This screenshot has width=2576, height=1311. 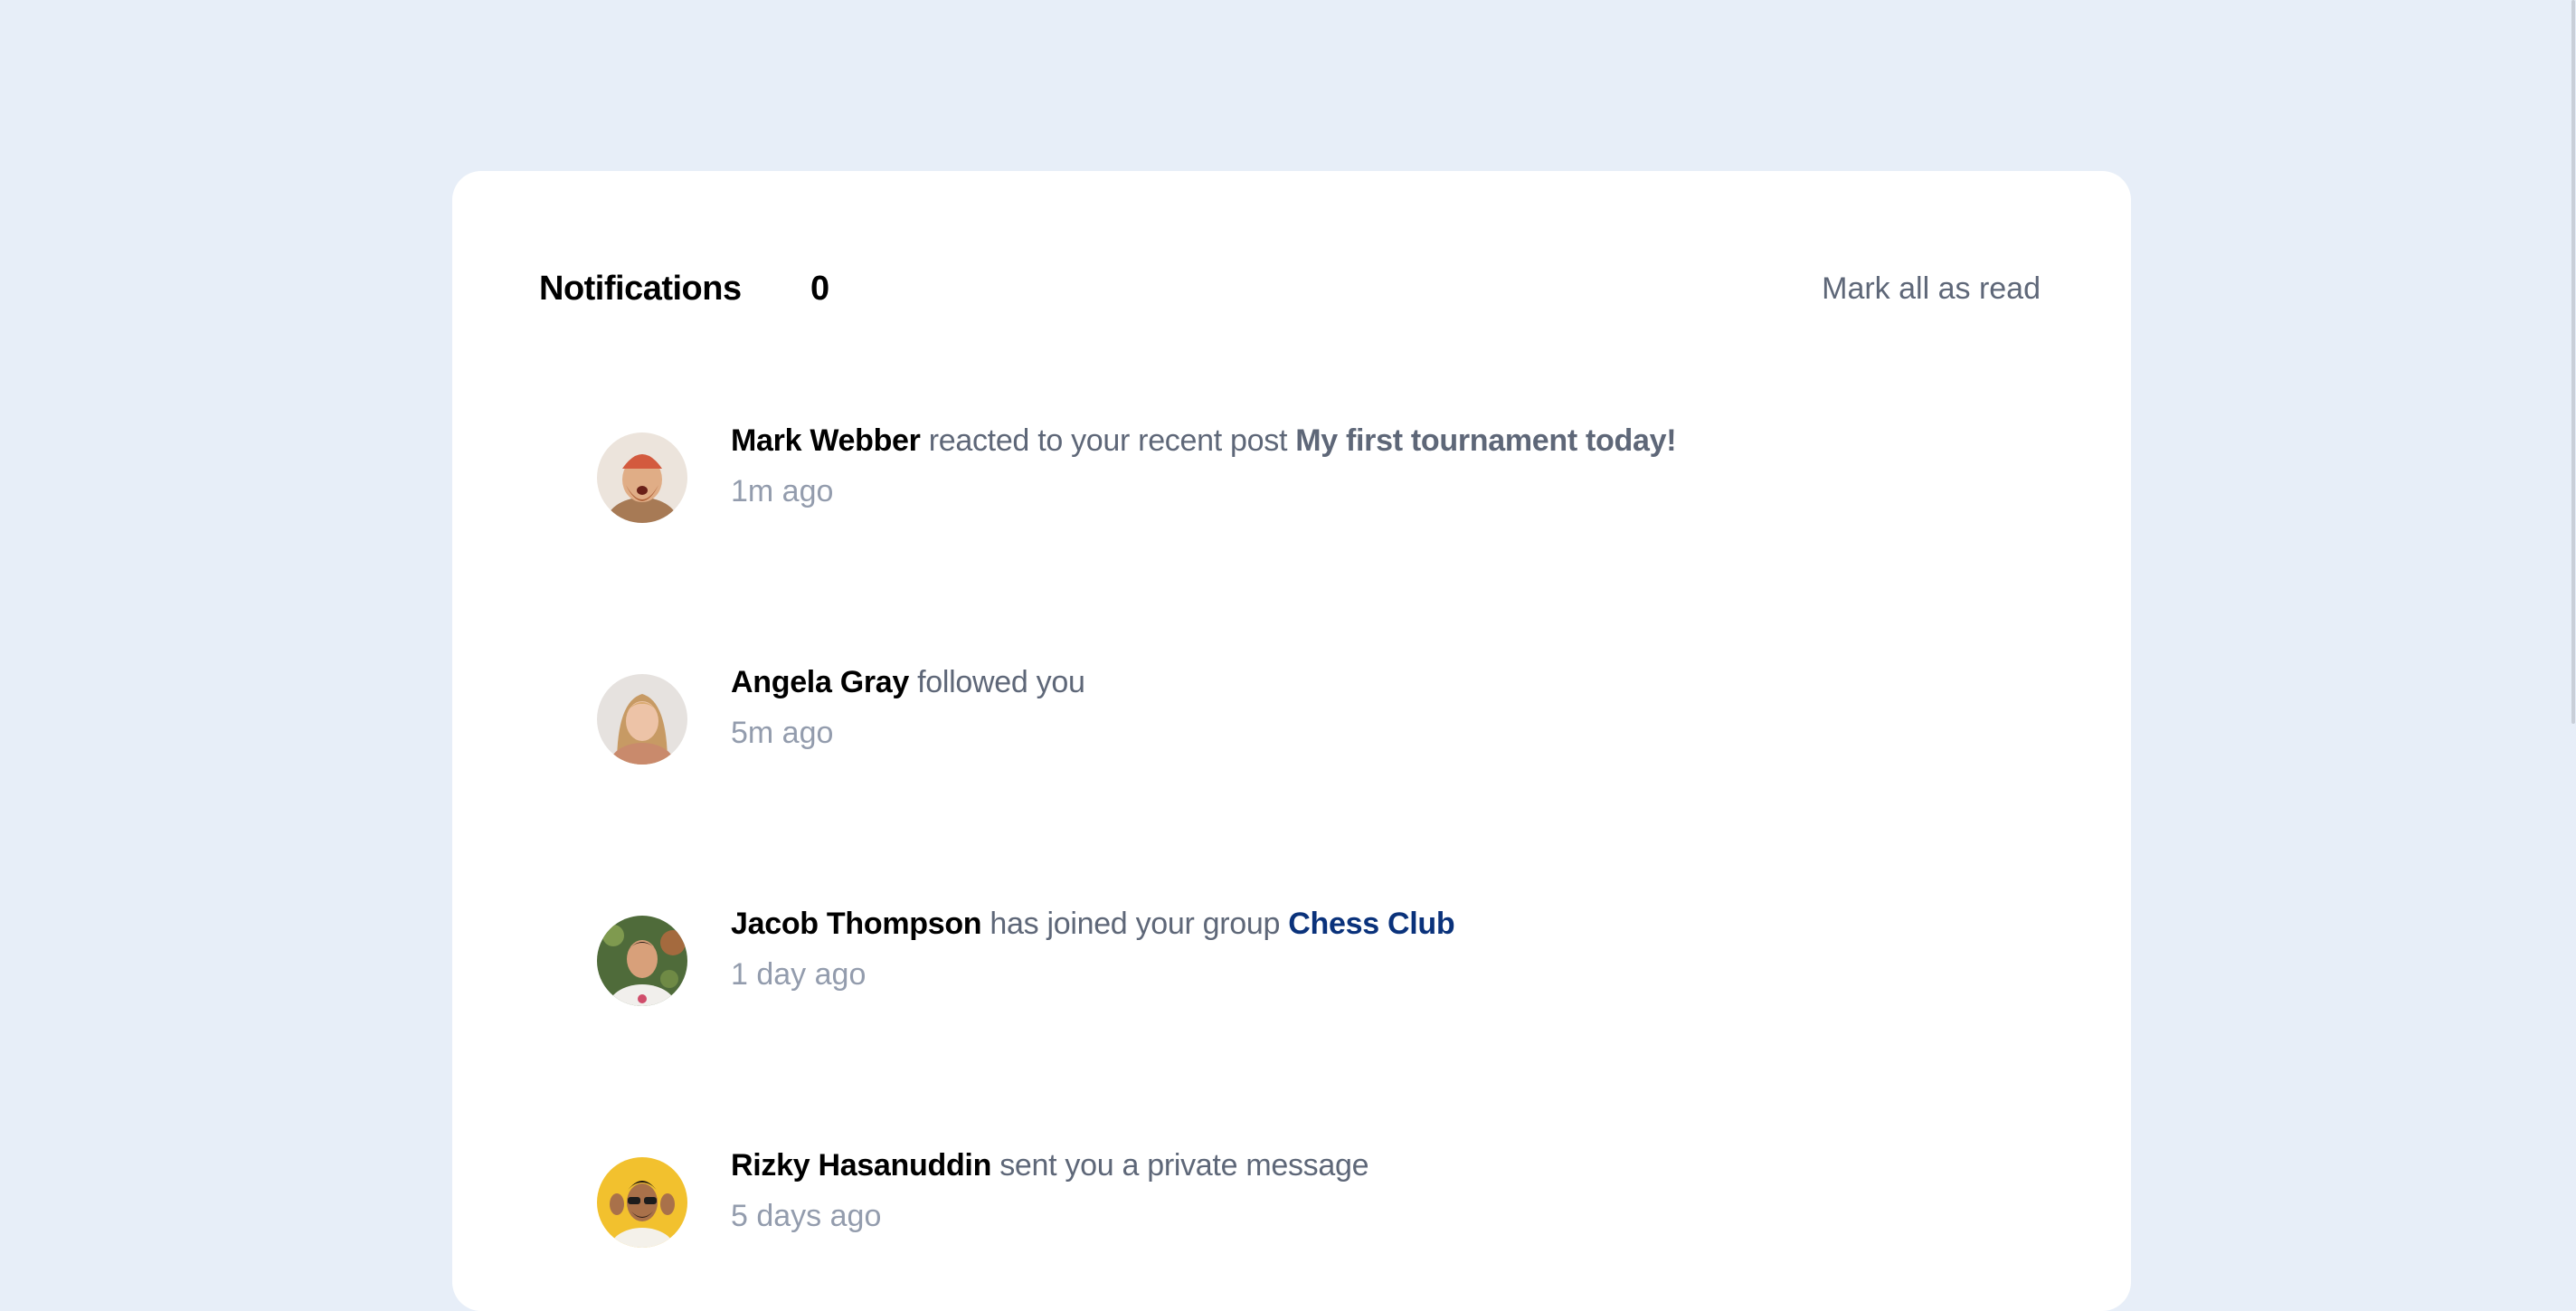 What do you see at coordinates (642, 720) in the screenshot?
I see `avatar-angela-gray` at bounding box center [642, 720].